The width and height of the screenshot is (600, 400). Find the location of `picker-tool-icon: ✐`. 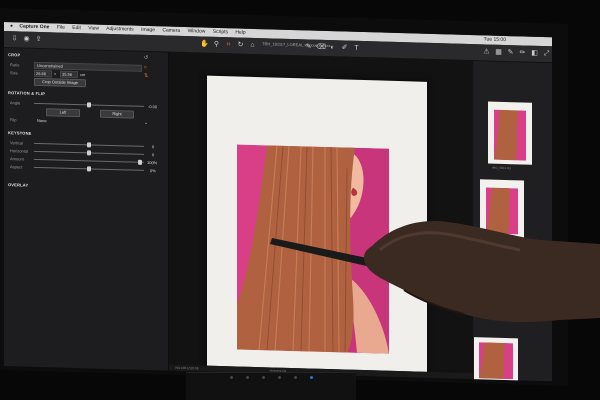

picker-tool-icon: ✐ is located at coordinates (344, 47).